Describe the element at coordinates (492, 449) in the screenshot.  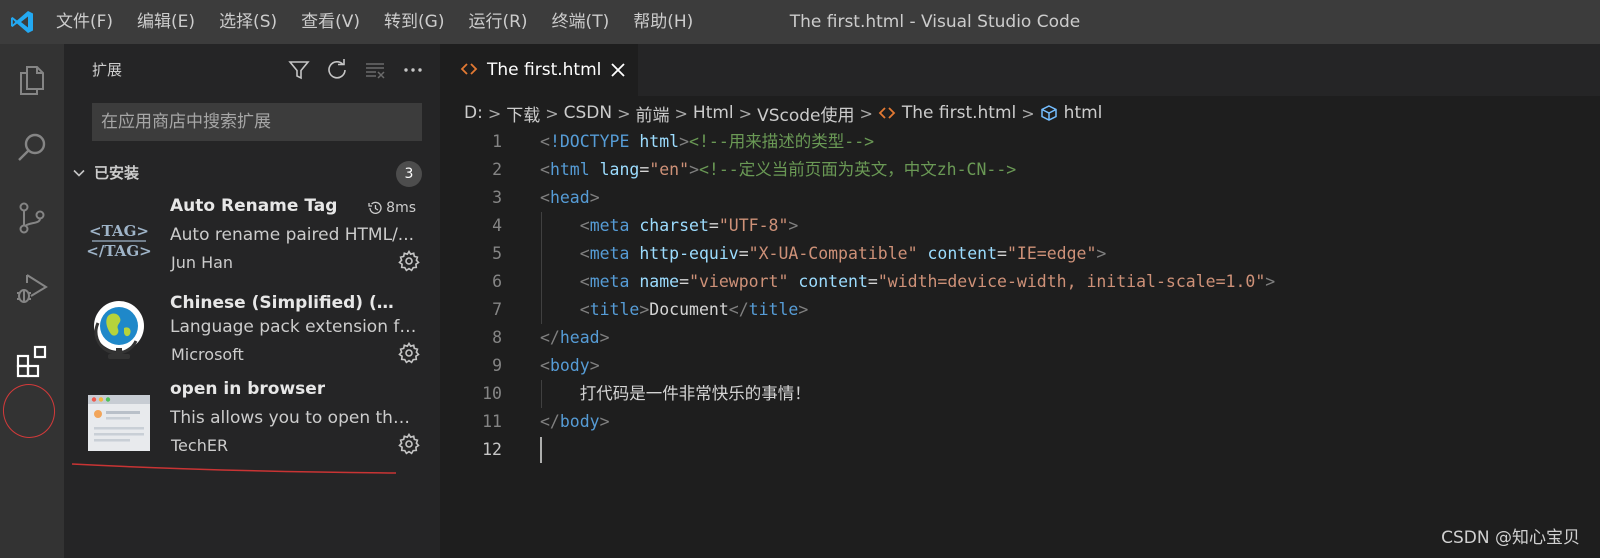
I see `line-number: 12` at that location.